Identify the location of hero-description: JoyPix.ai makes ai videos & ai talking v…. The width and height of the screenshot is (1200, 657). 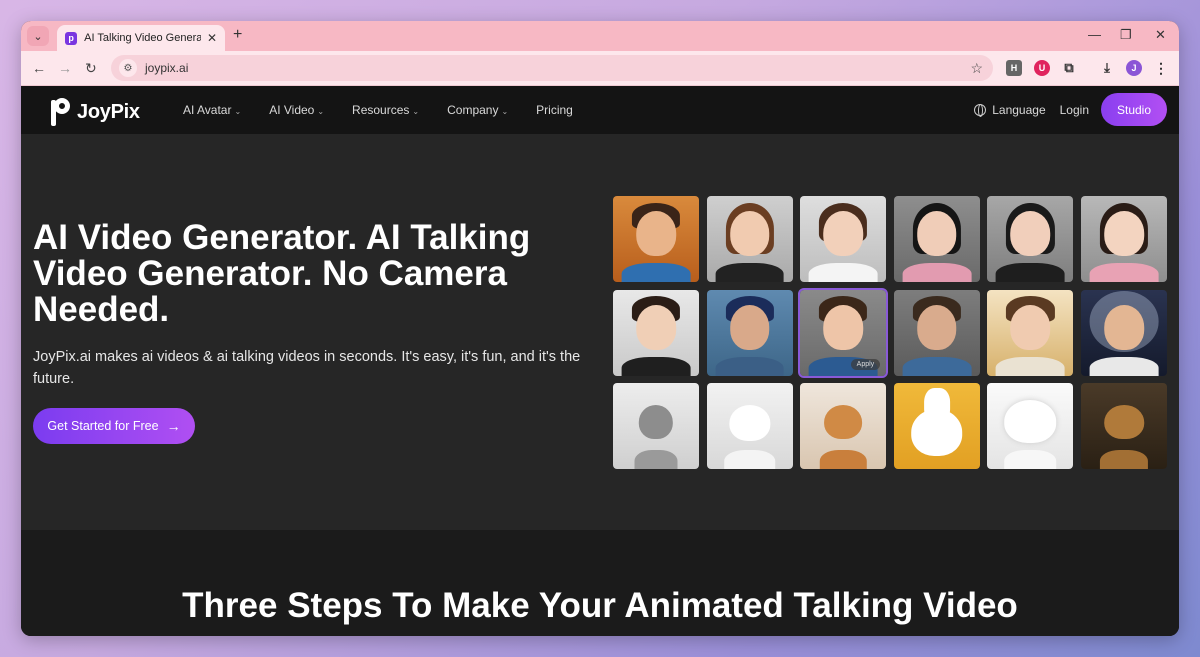
(307, 368).